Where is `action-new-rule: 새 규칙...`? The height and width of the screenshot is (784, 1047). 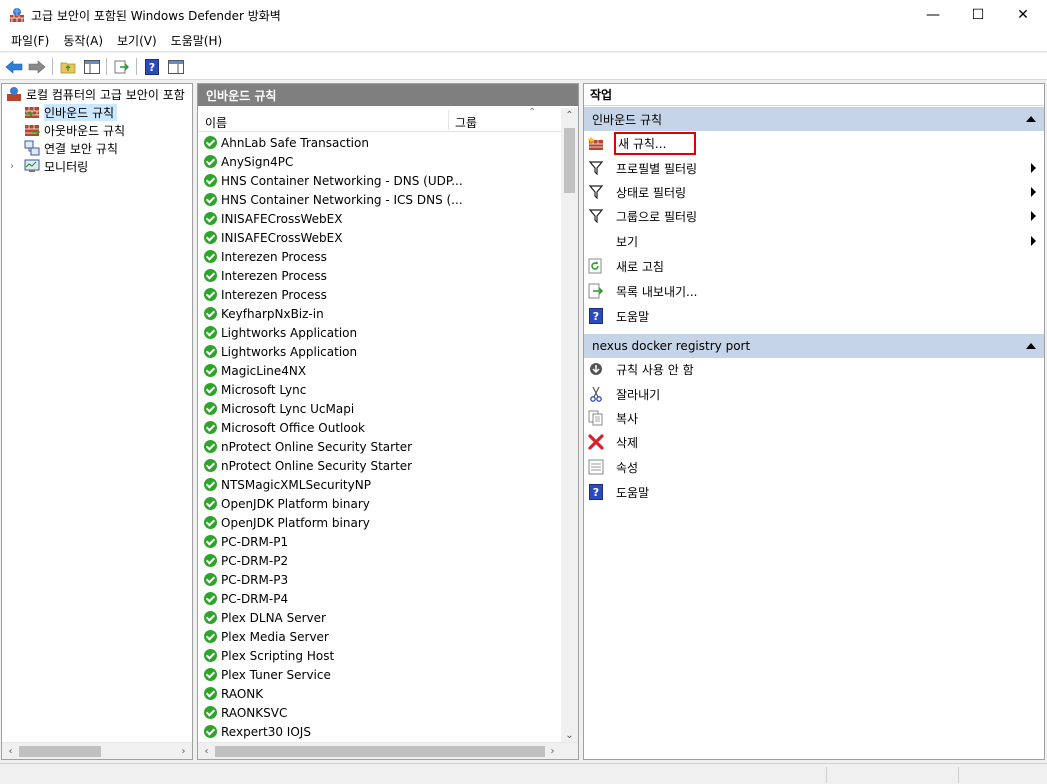
action-new-rule: 새 규칙... is located at coordinates (815, 143).